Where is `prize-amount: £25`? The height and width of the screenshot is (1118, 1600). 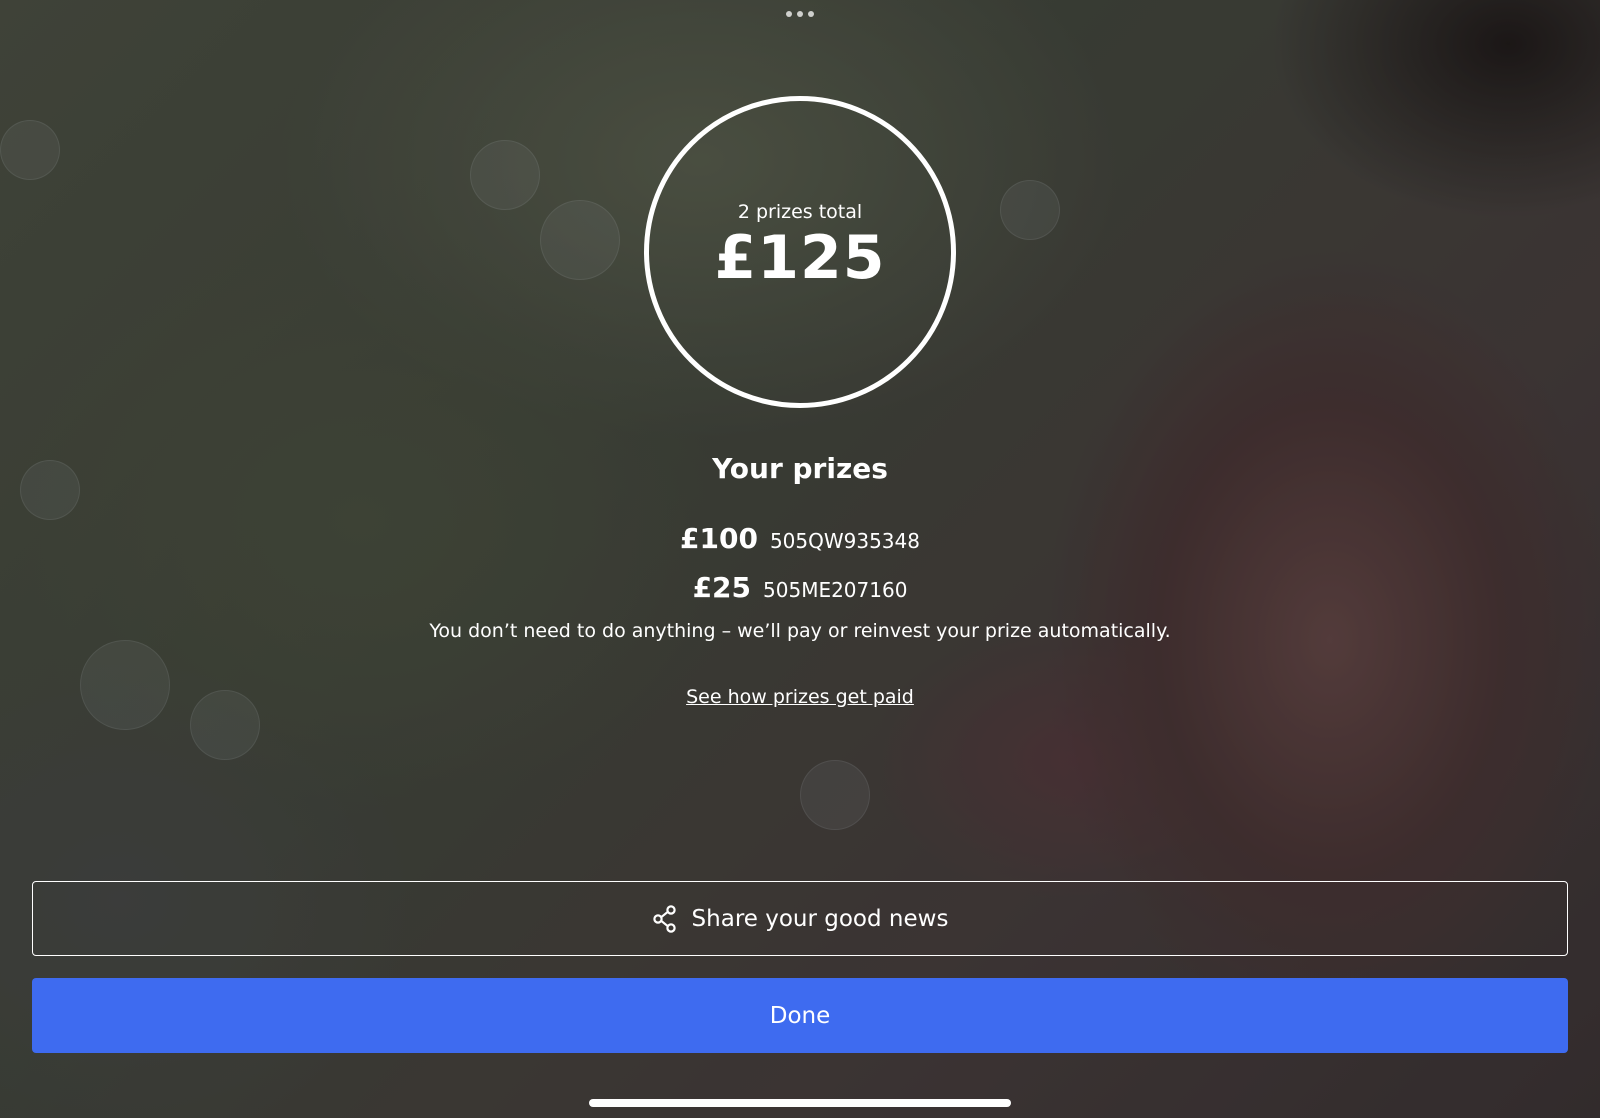
prize-amount: £25 is located at coordinates (722, 587).